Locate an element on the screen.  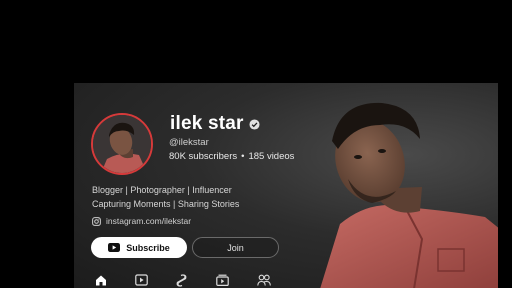
join-label: Join is located at coordinates (235, 247).